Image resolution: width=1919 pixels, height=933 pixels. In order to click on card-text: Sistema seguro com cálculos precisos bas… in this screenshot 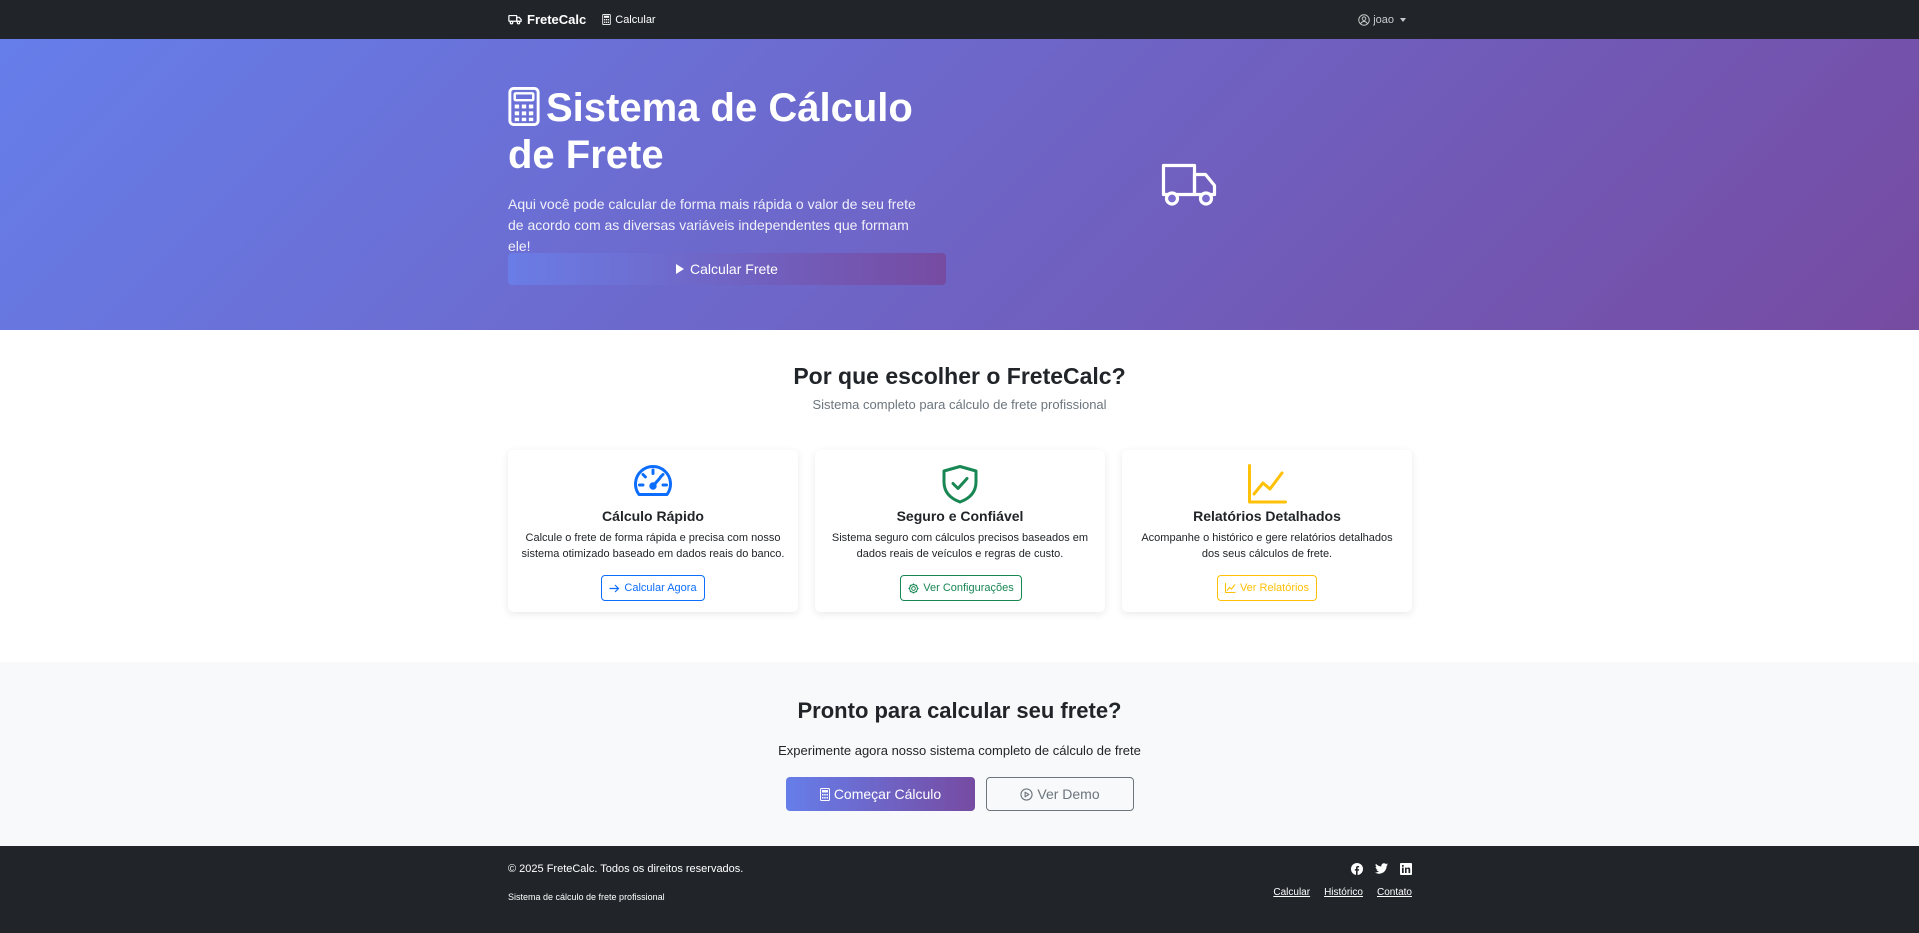, I will do `click(960, 546)`.